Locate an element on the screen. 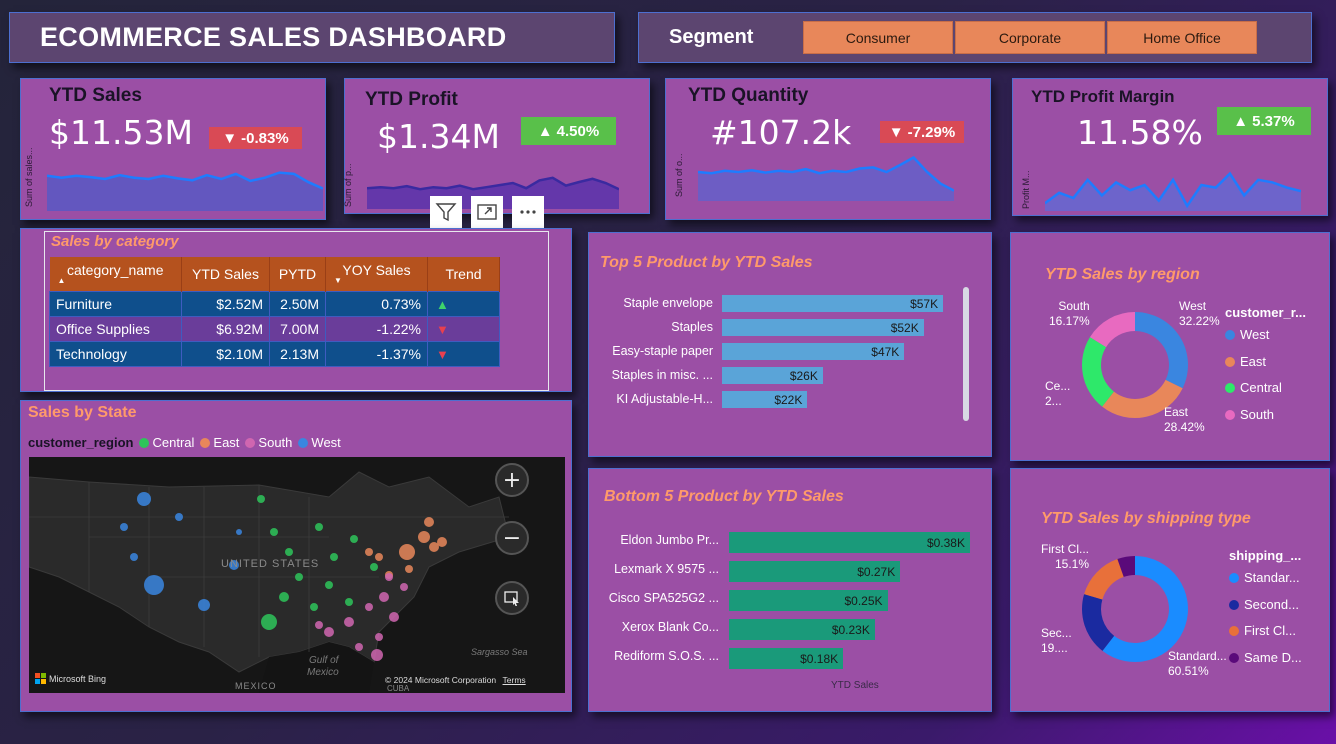 This screenshot has width=1336, height=744. column-header-trend: Trend is located at coordinates (463, 274).